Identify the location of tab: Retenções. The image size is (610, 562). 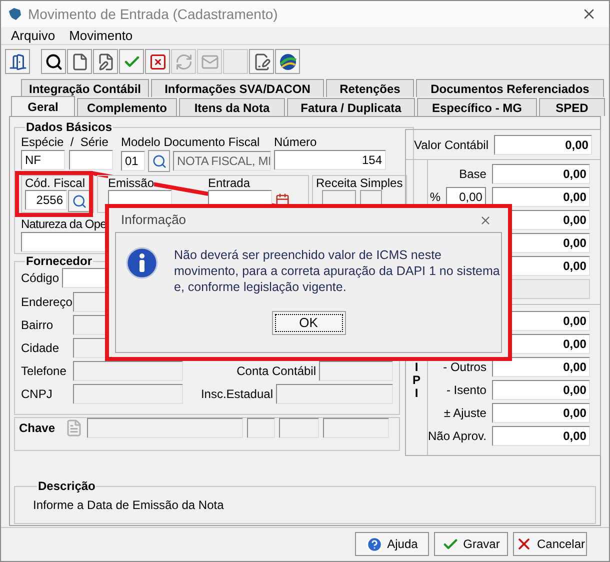
(370, 88).